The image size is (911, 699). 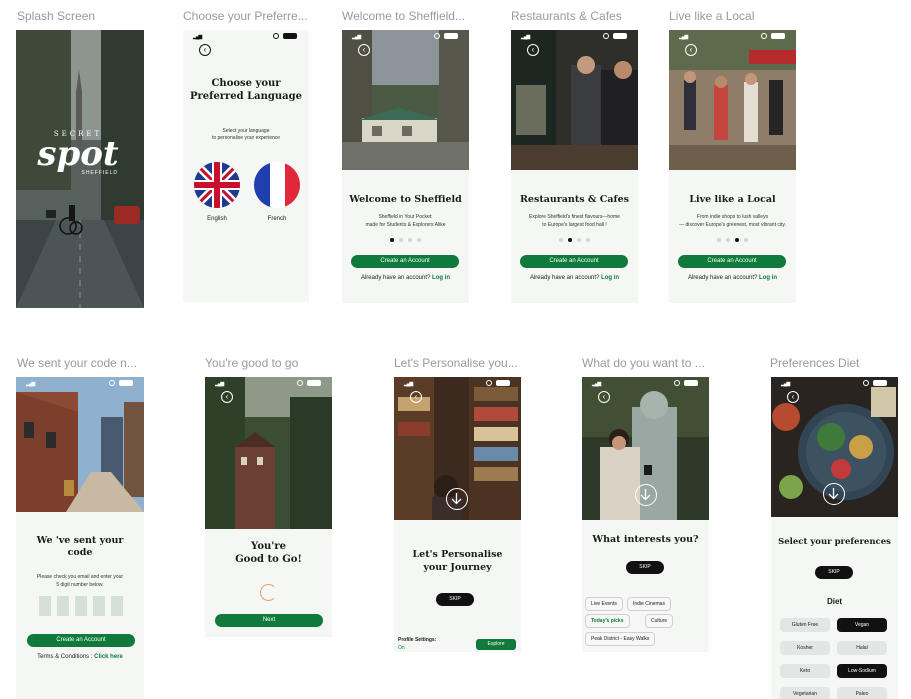 I want to click on restaurants-body-2: to Europe's largest food hall !, so click(x=574, y=225).